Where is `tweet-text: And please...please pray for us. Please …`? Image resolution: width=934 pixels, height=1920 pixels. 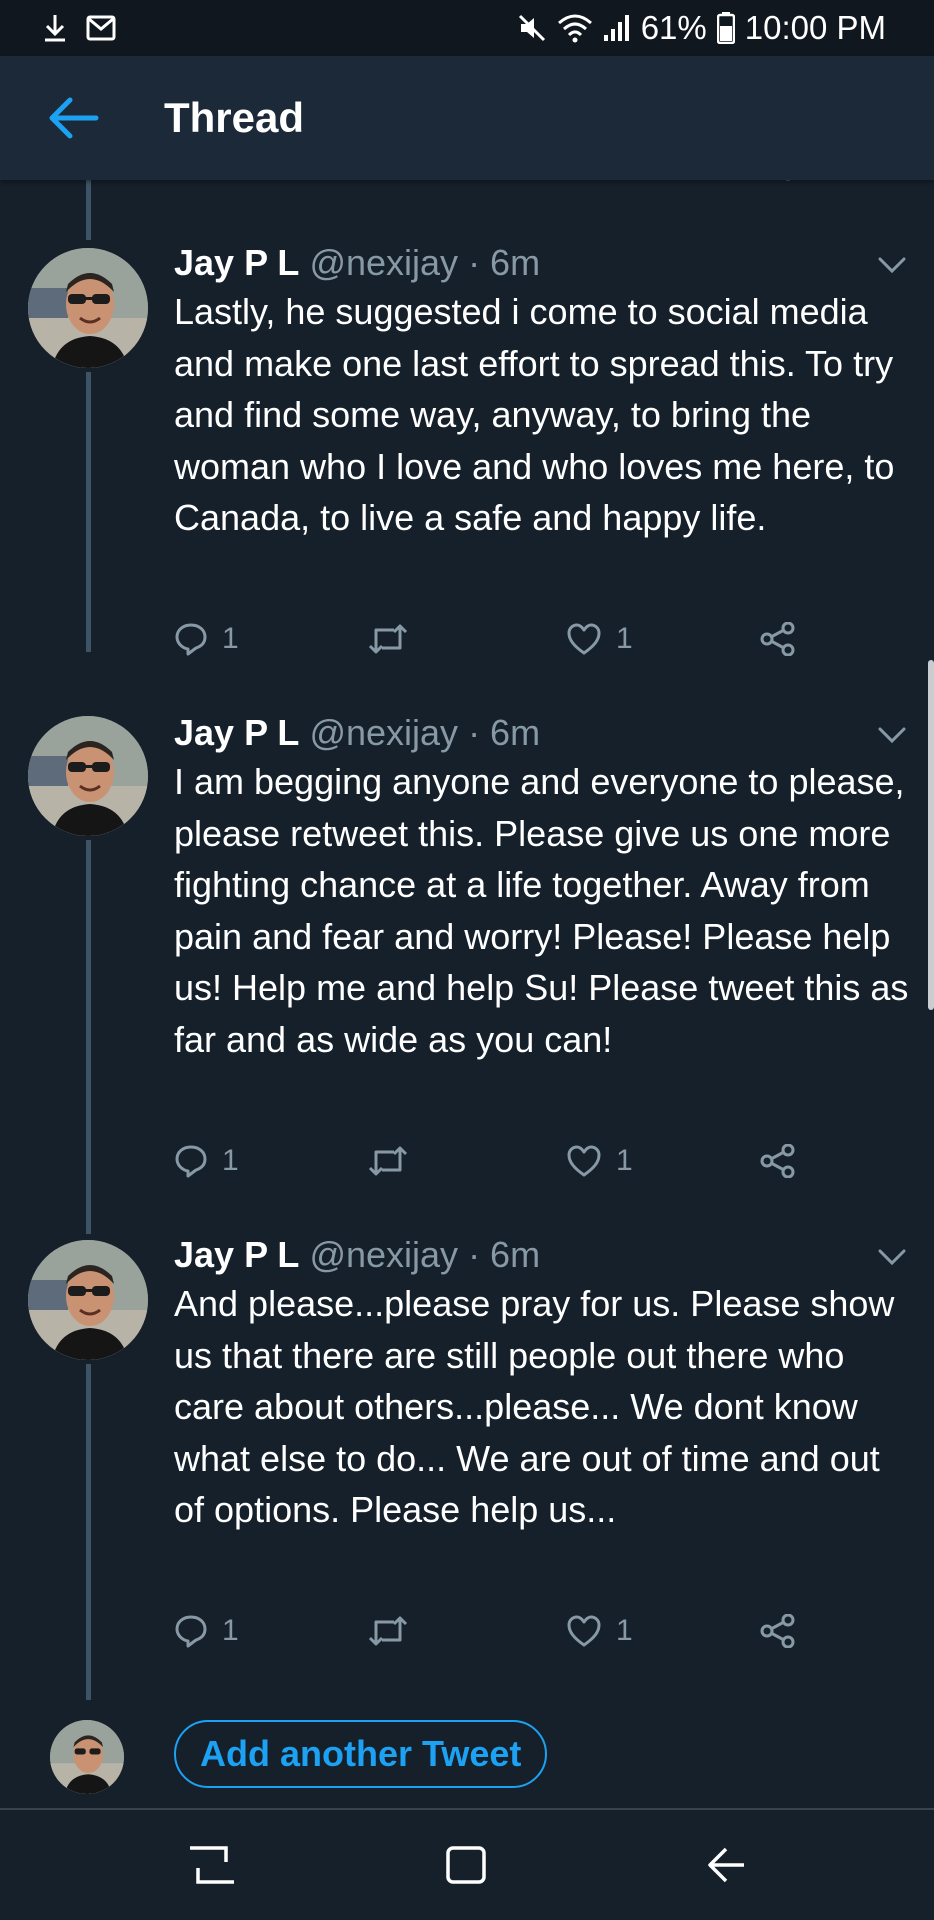 tweet-text: And please...please pray for us. Please … is located at coordinates (534, 1406).